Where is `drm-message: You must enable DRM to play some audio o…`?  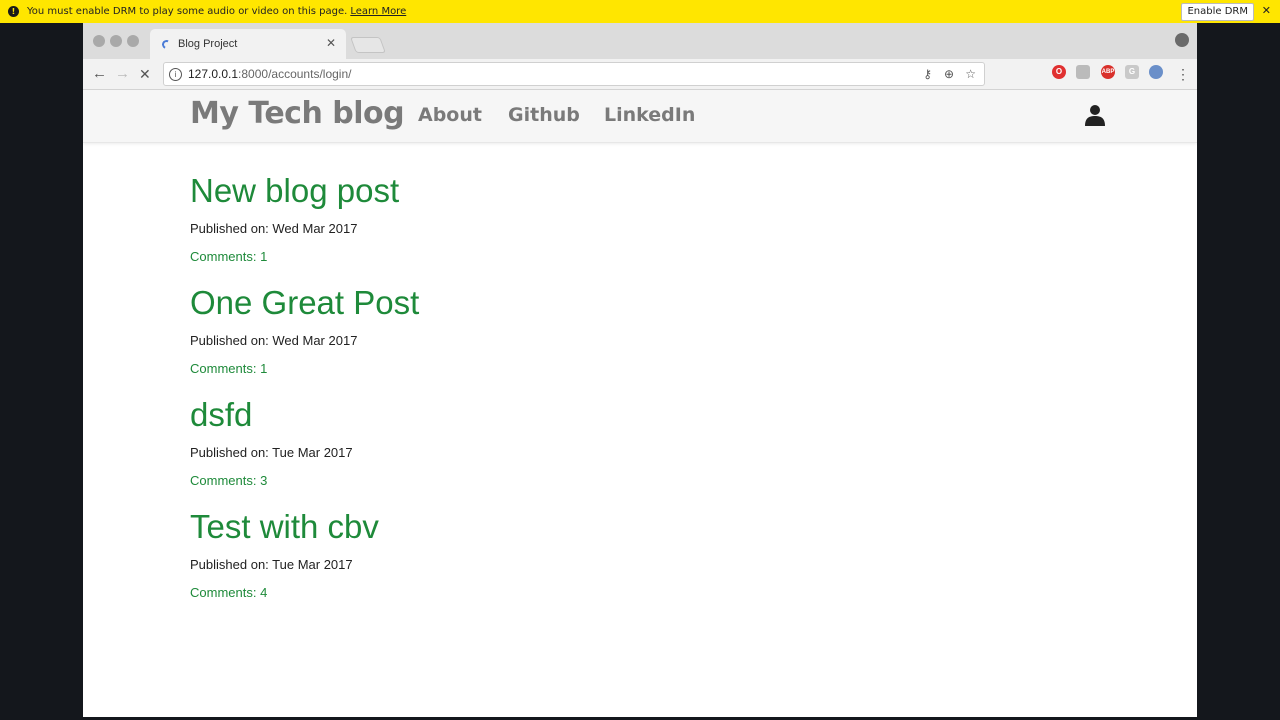
drm-message: You must enable DRM to play some audio o… is located at coordinates (187, 11).